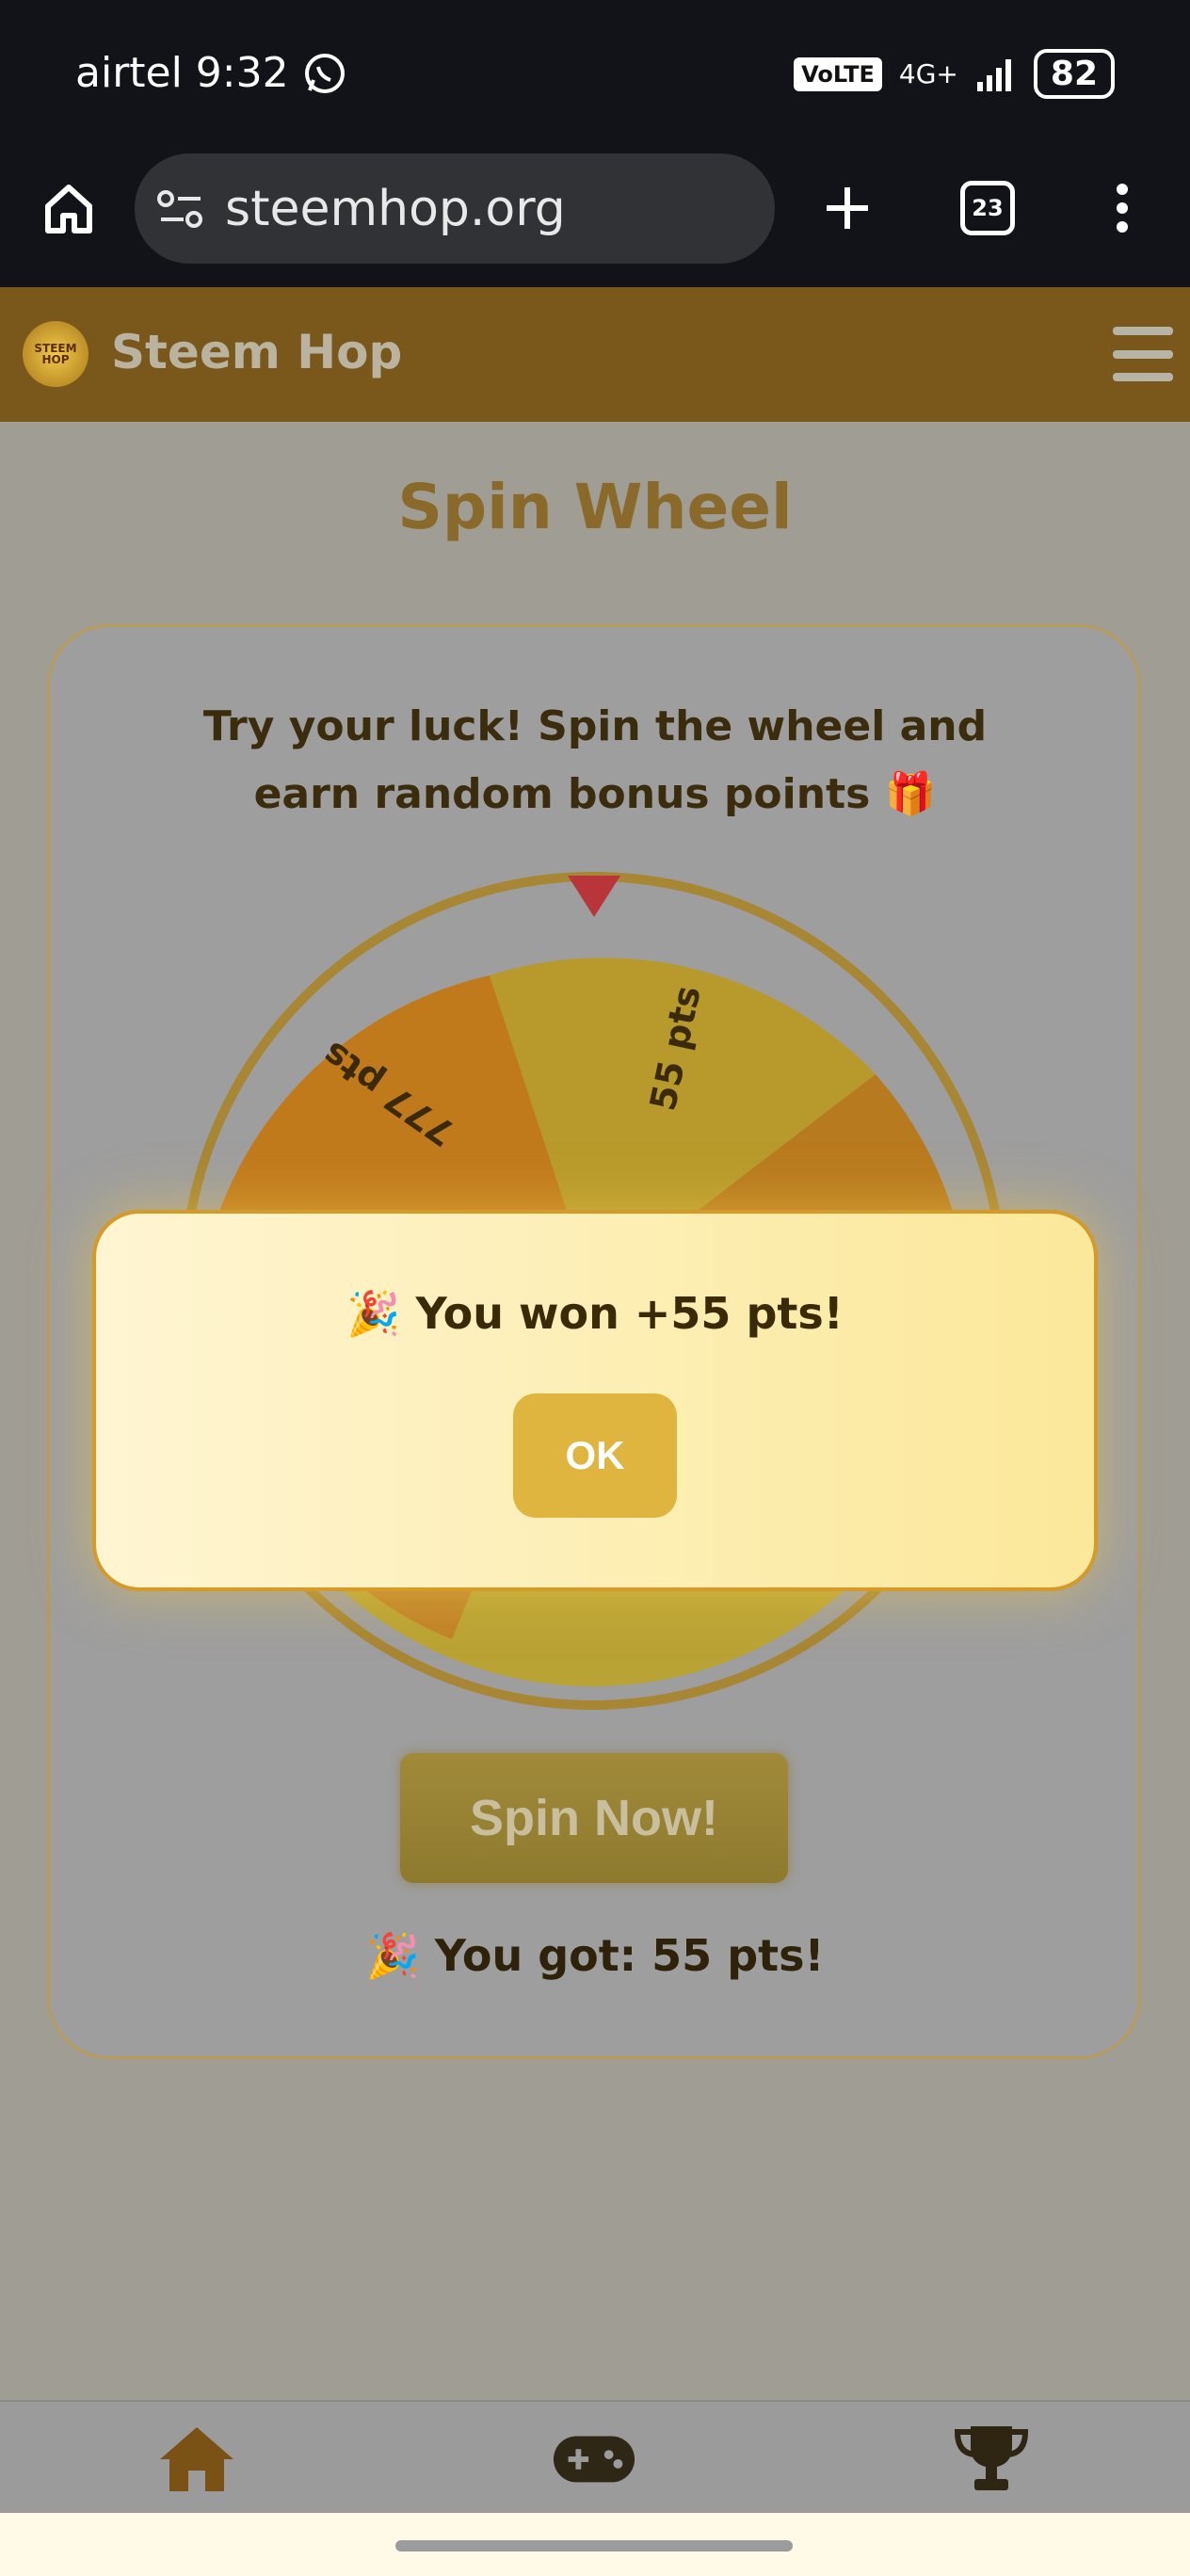  Describe the element at coordinates (180, 209) in the screenshot. I see `site-settings-icon` at that location.